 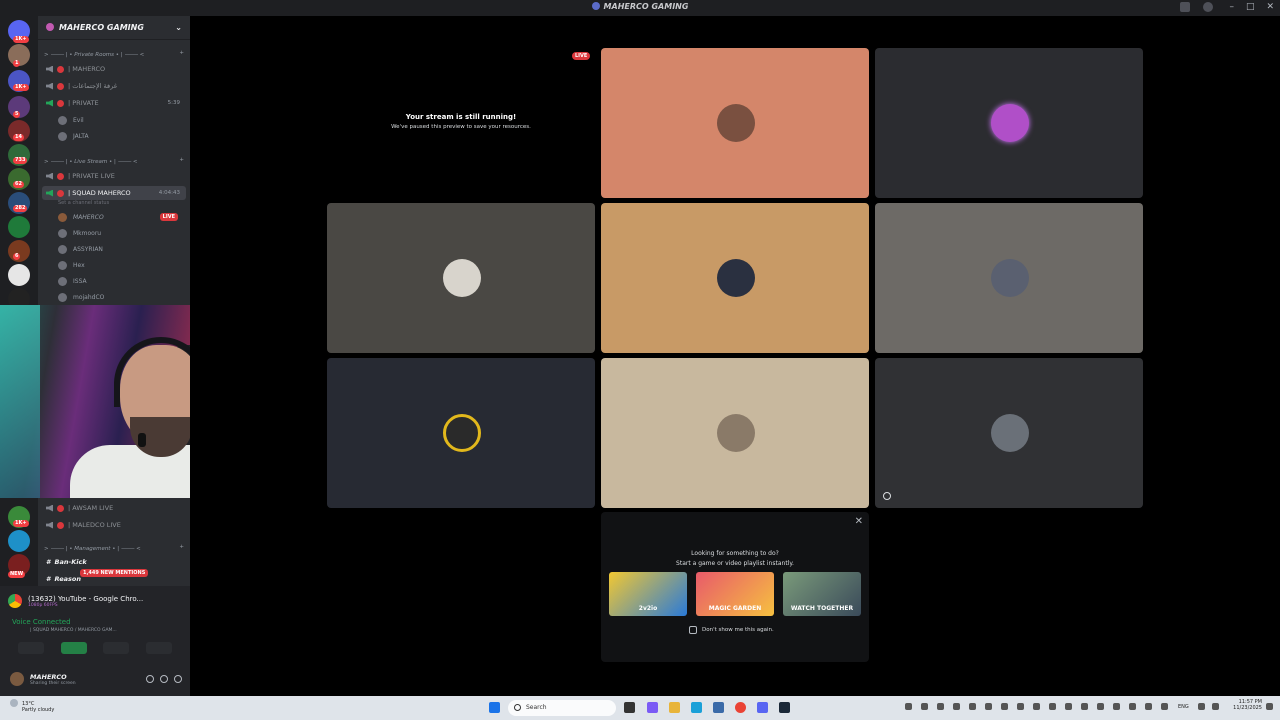 I want to click on guild-header: MAHERCO GAMING ⌄, so click(x=114, y=28).